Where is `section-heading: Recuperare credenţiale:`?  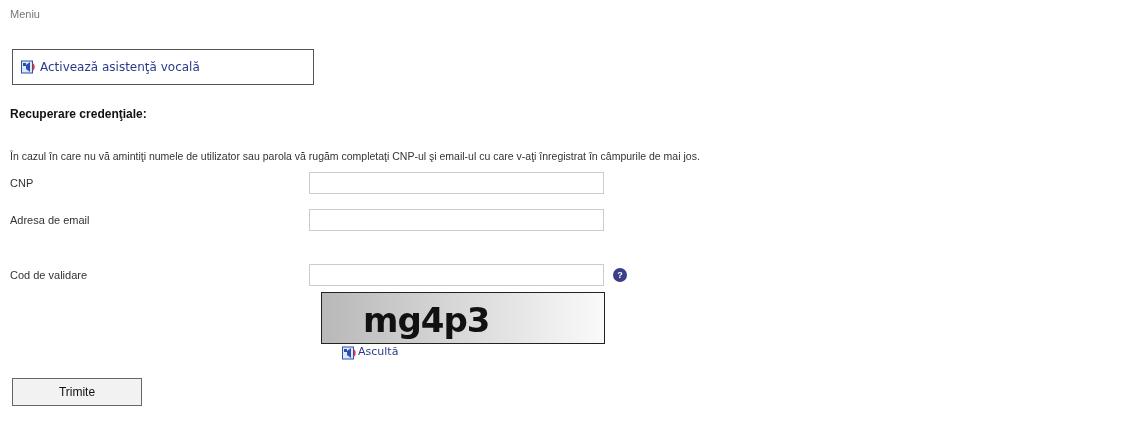
section-heading: Recuperare credenţiale: is located at coordinates (79, 114).